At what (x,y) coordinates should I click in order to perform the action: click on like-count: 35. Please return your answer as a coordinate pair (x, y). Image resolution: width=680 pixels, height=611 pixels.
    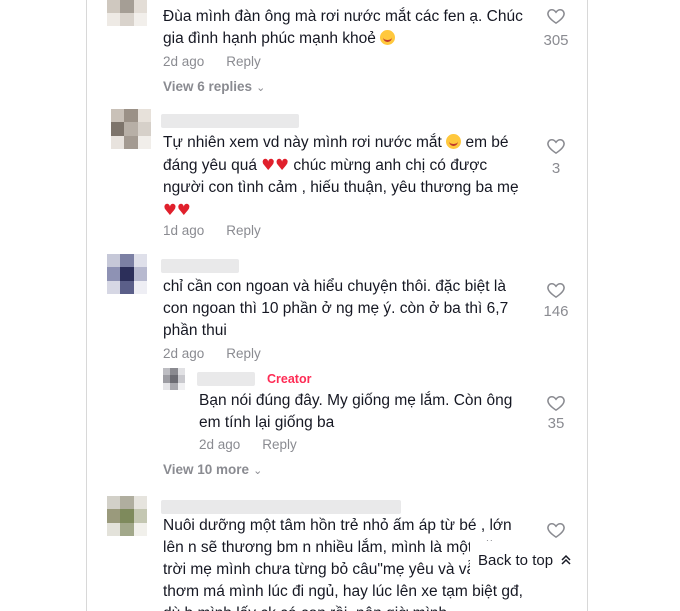
    Looking at the image, I should click on (556, 423).